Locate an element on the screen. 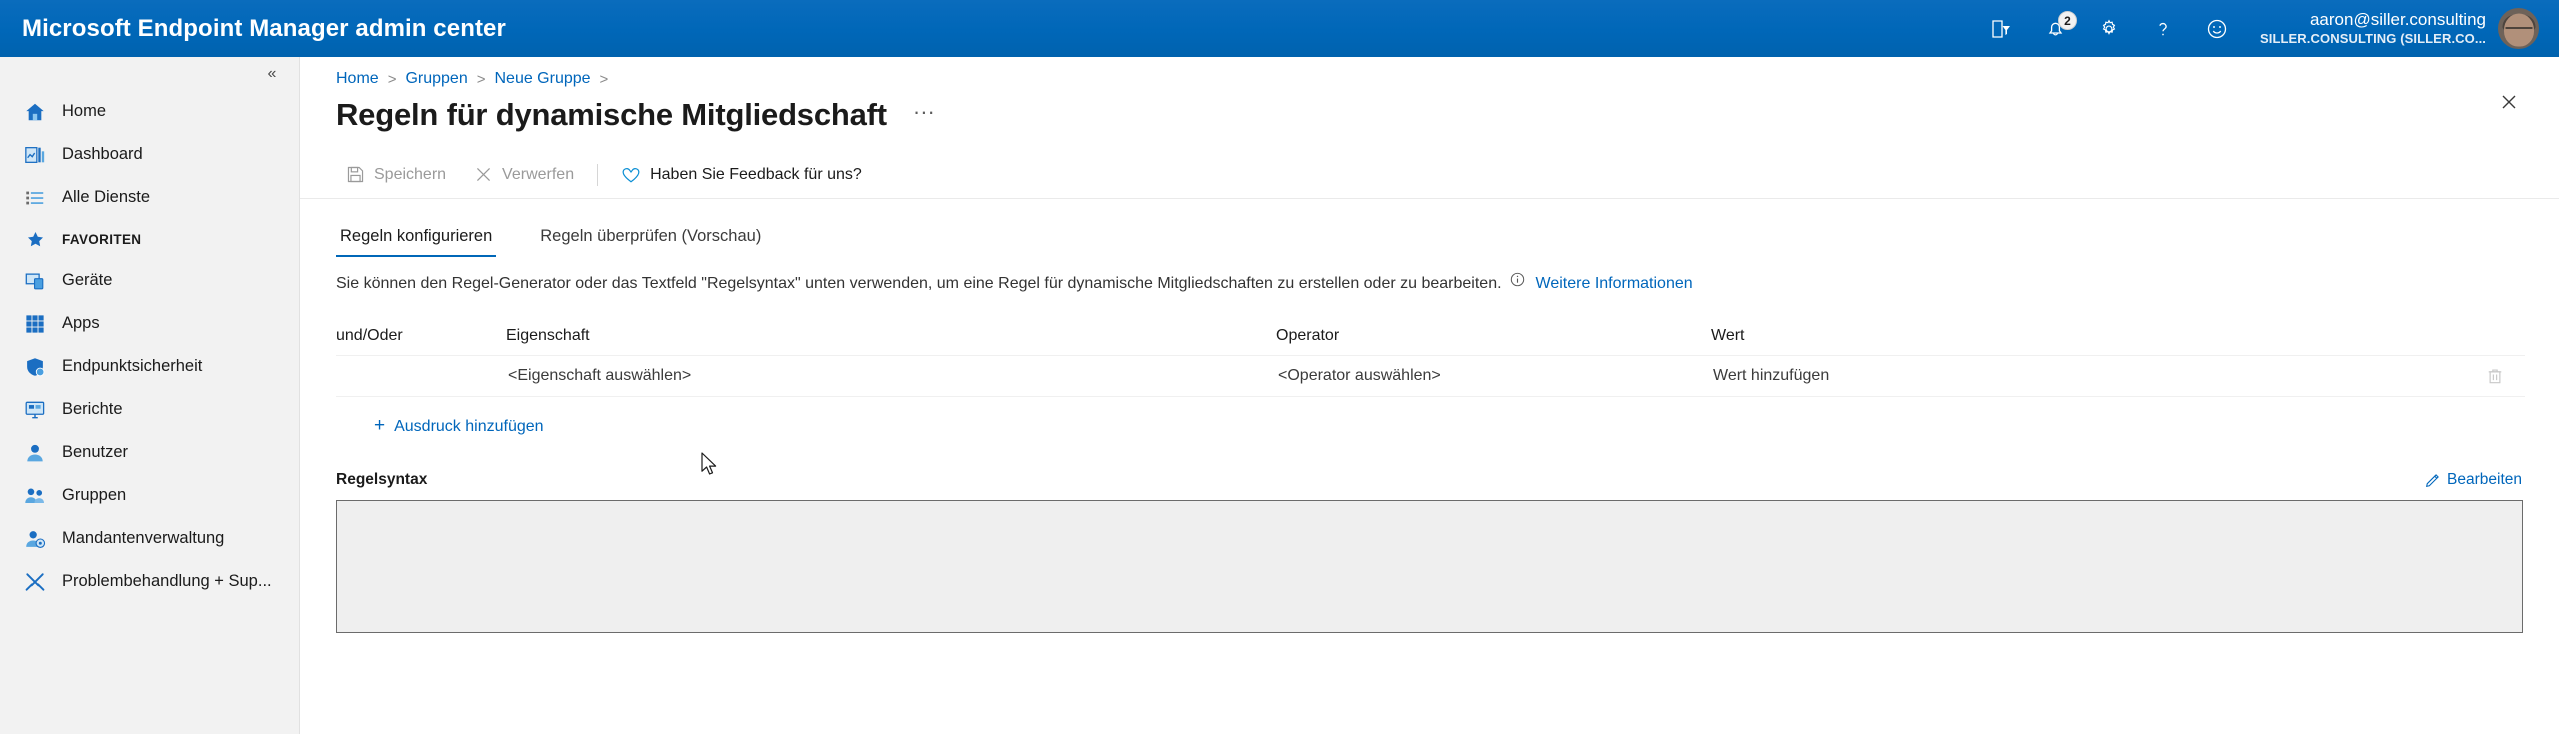 The width and height of the screenshot is (2559, 734). title-row: Regeln für dynamische Mitgliedschaft ··· is located at coordinates (1429, 110).